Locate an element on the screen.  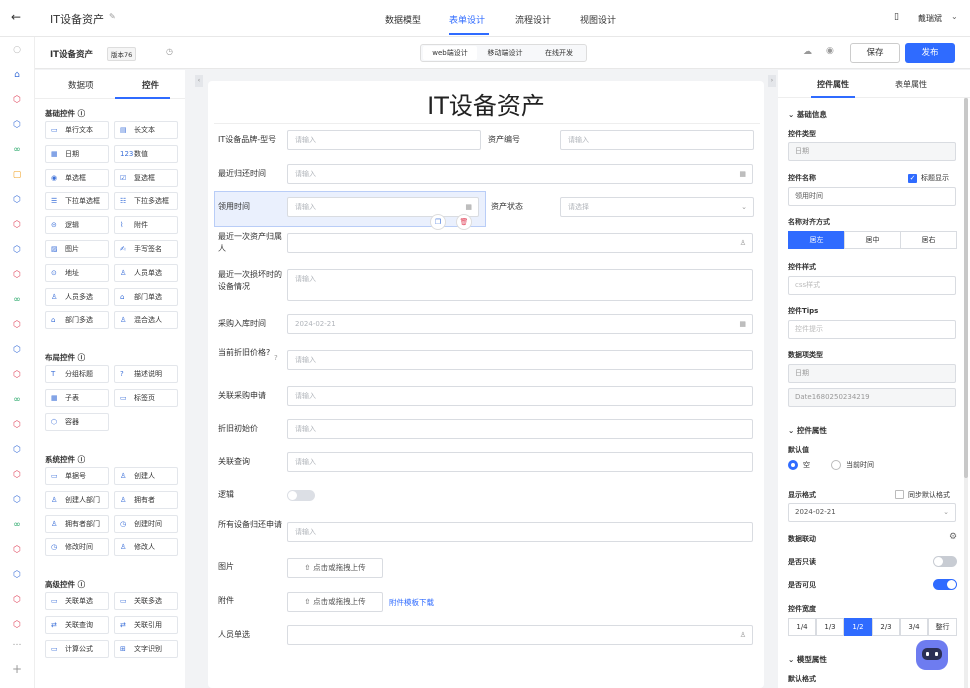
control-owner-dept: ♙ 拥有者部门 is located at coordinates (77, 523).